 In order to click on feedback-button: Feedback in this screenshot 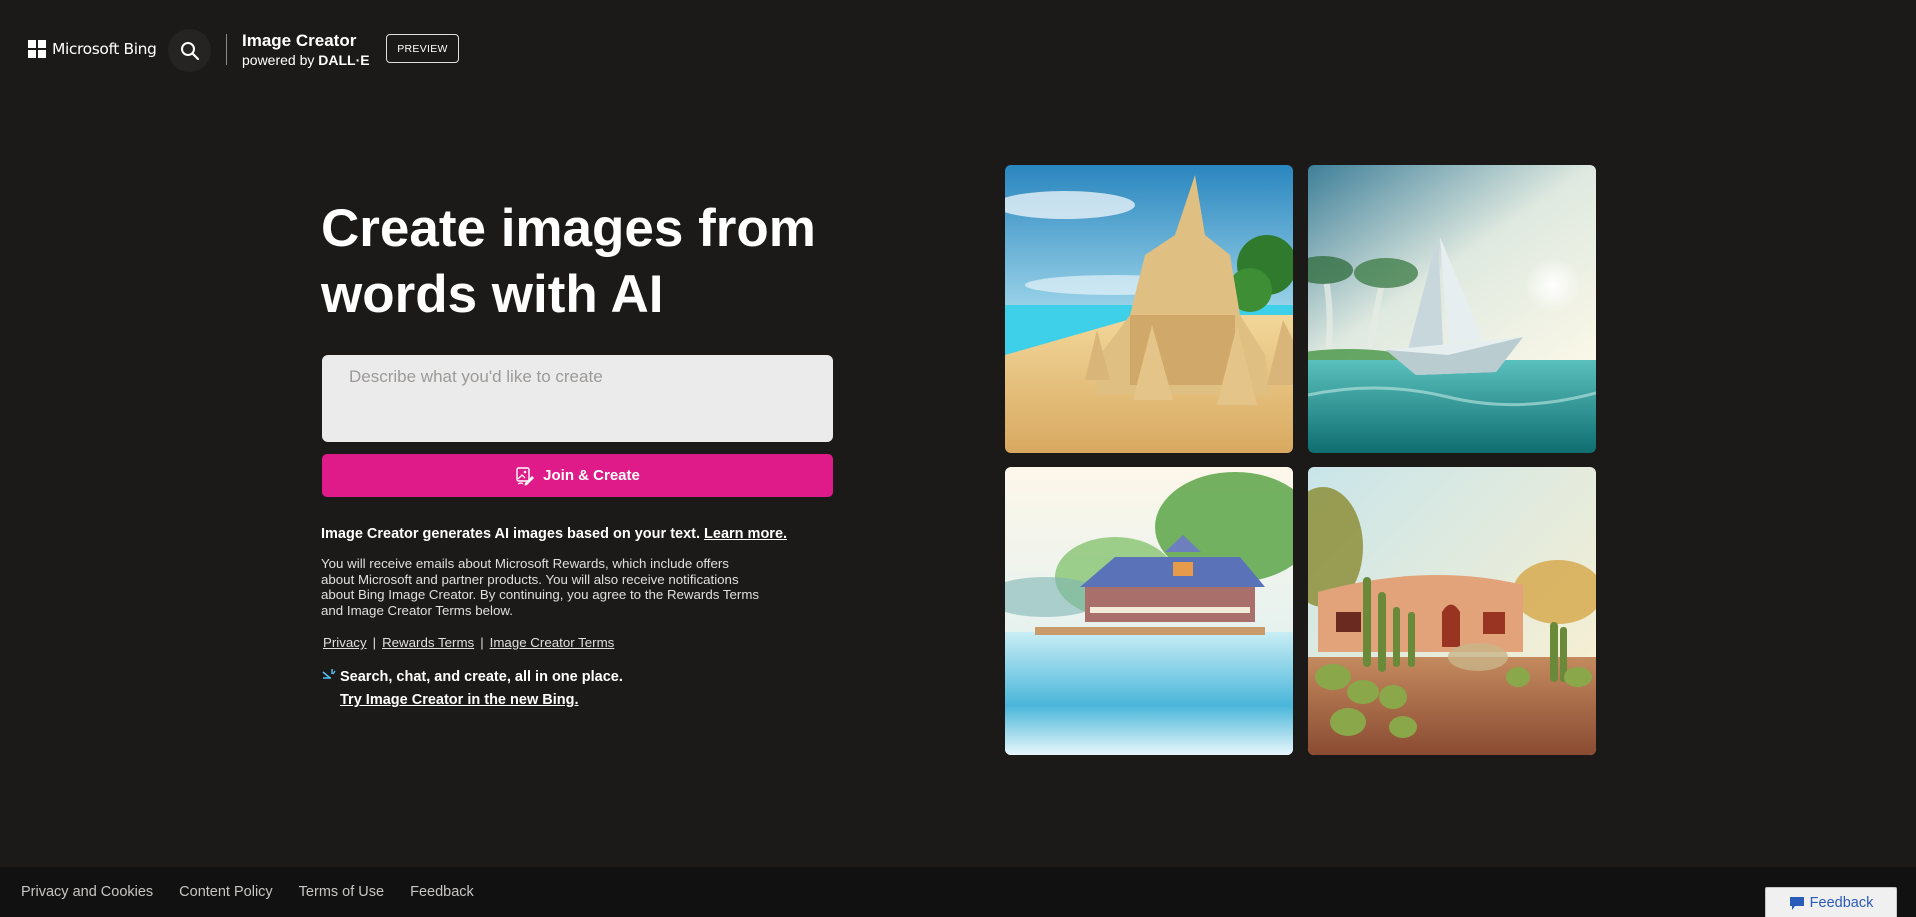, I will do `click(1831, 902)`.